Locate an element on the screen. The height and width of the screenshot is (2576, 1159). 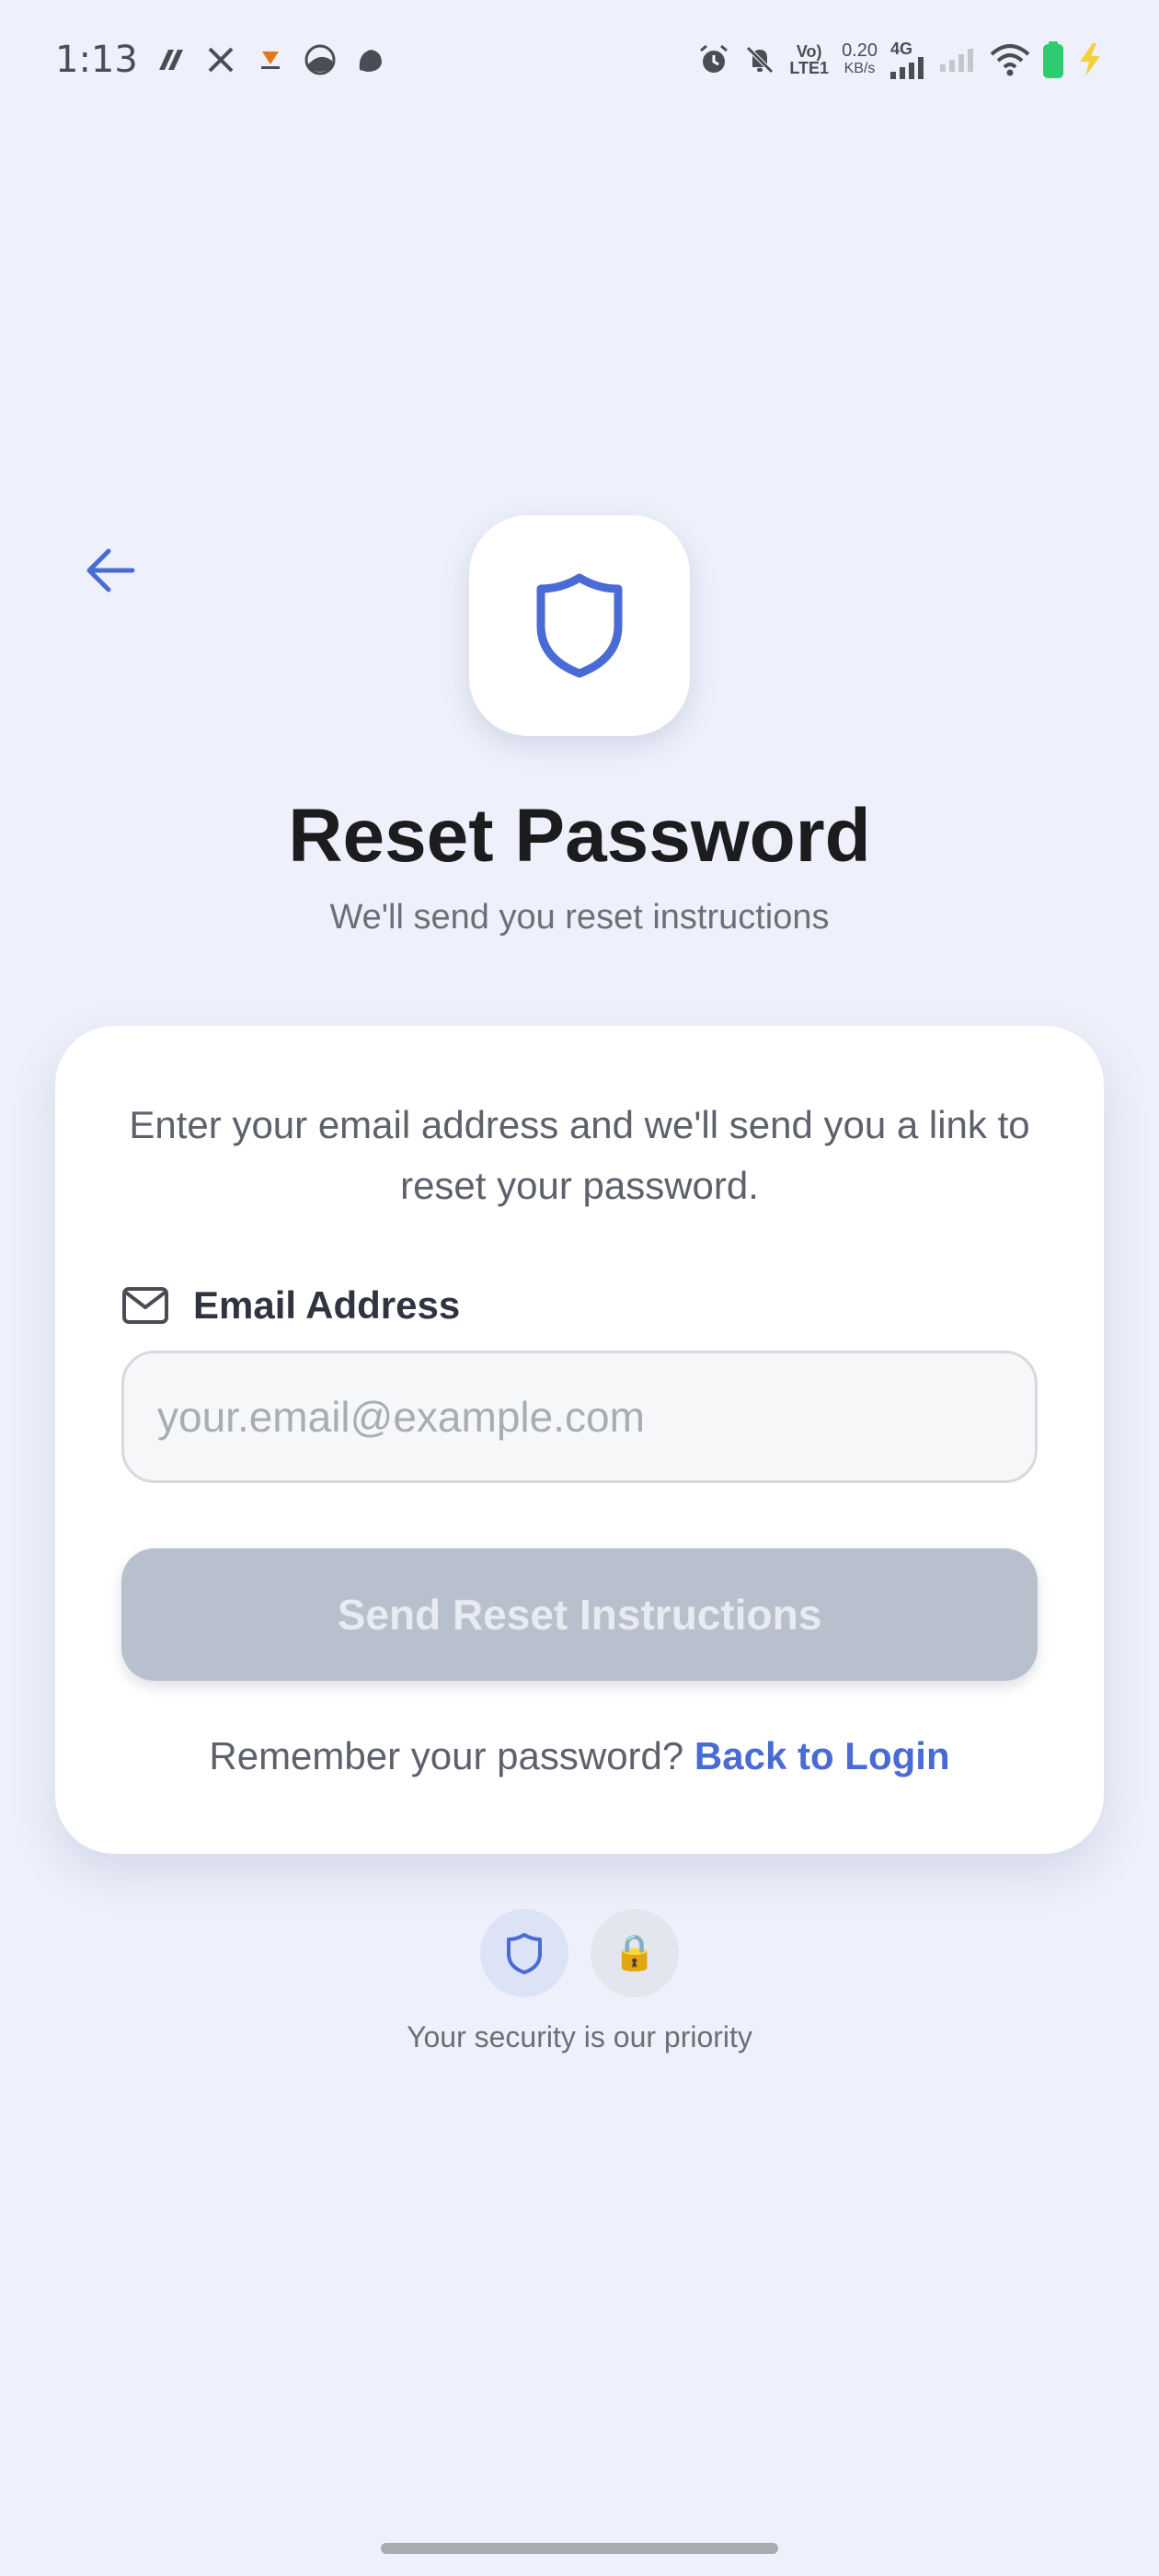
signal-icon is located at coordinates (907, 68).